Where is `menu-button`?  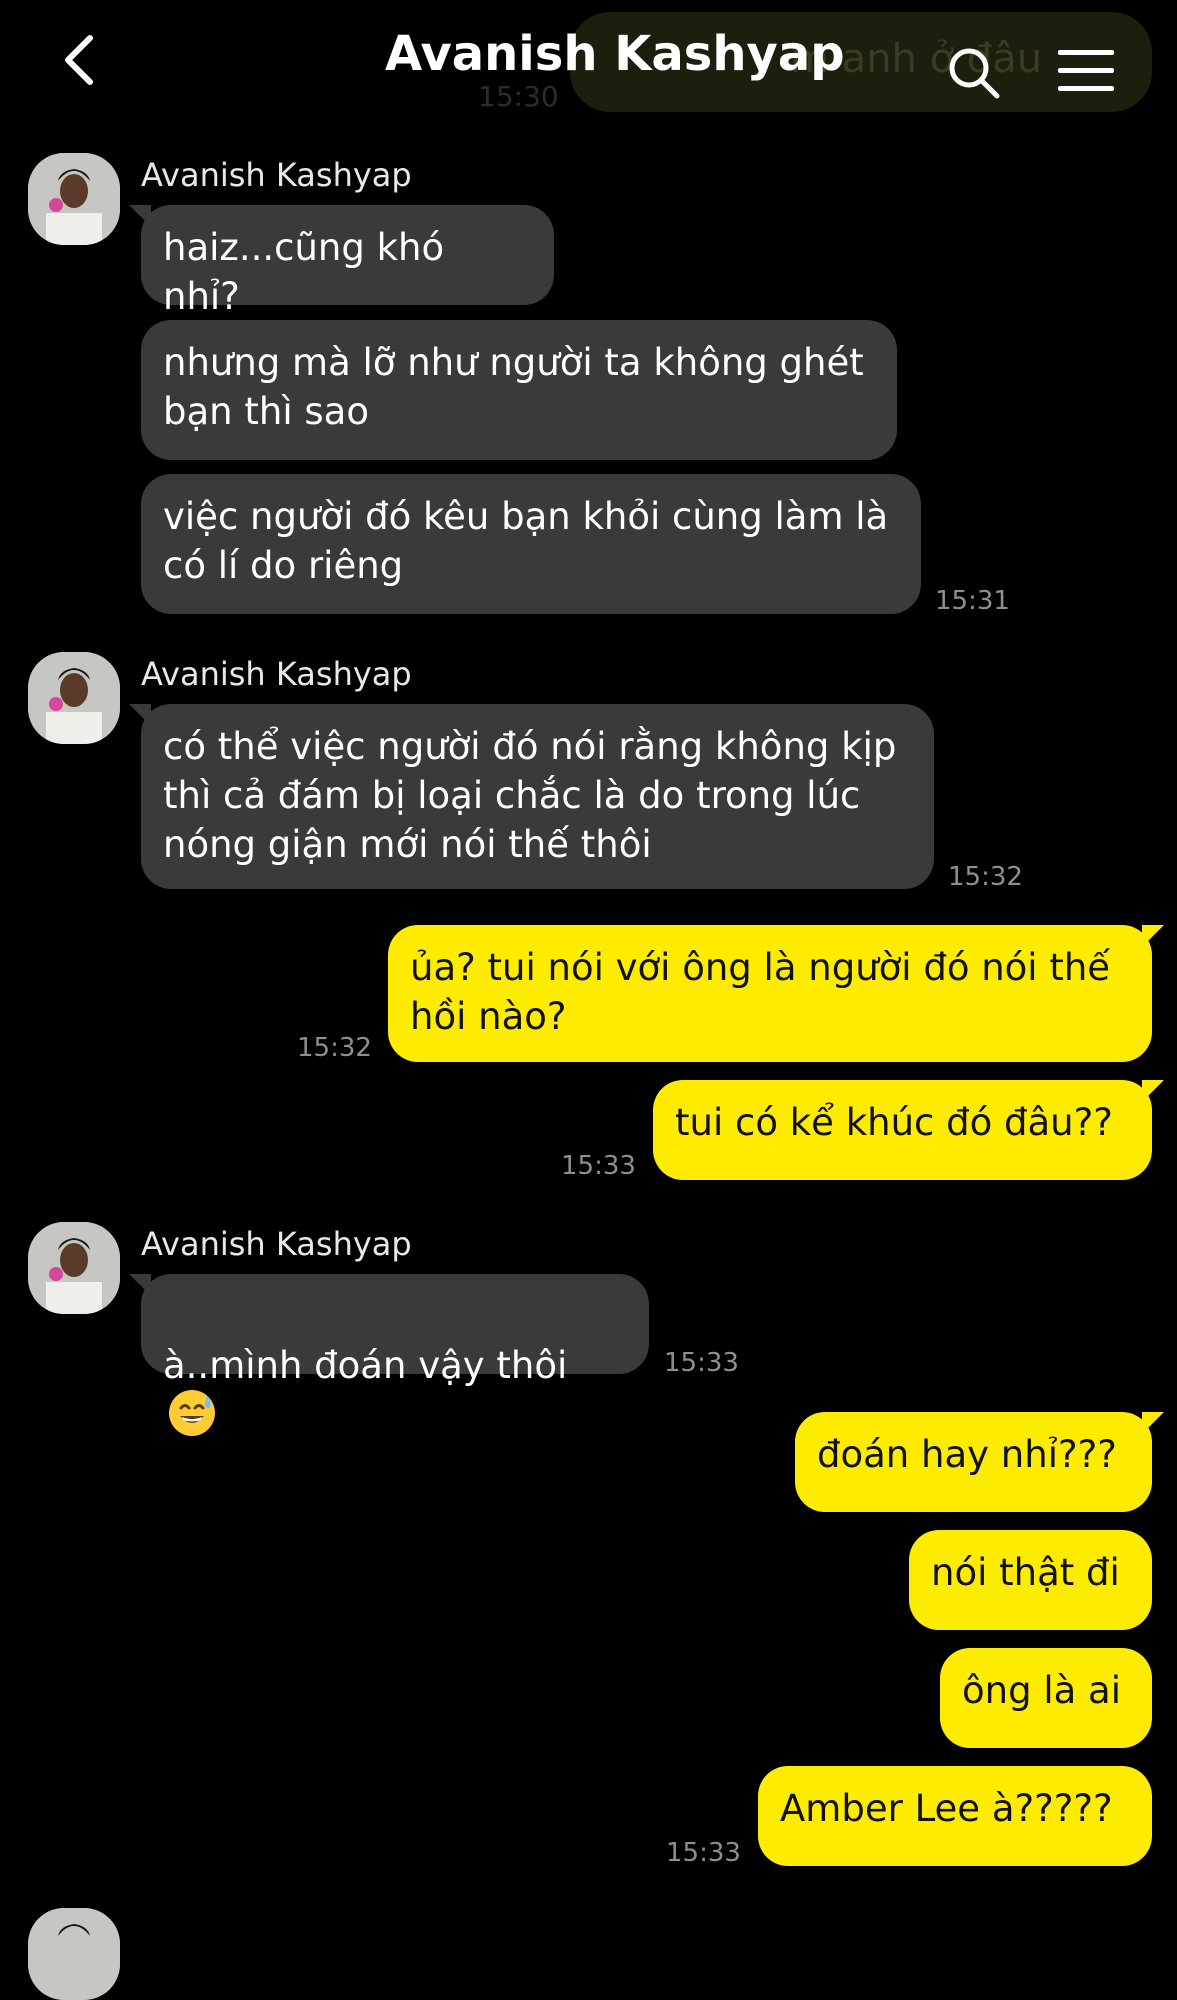
menu-button is located at coordinates (1087, 71).